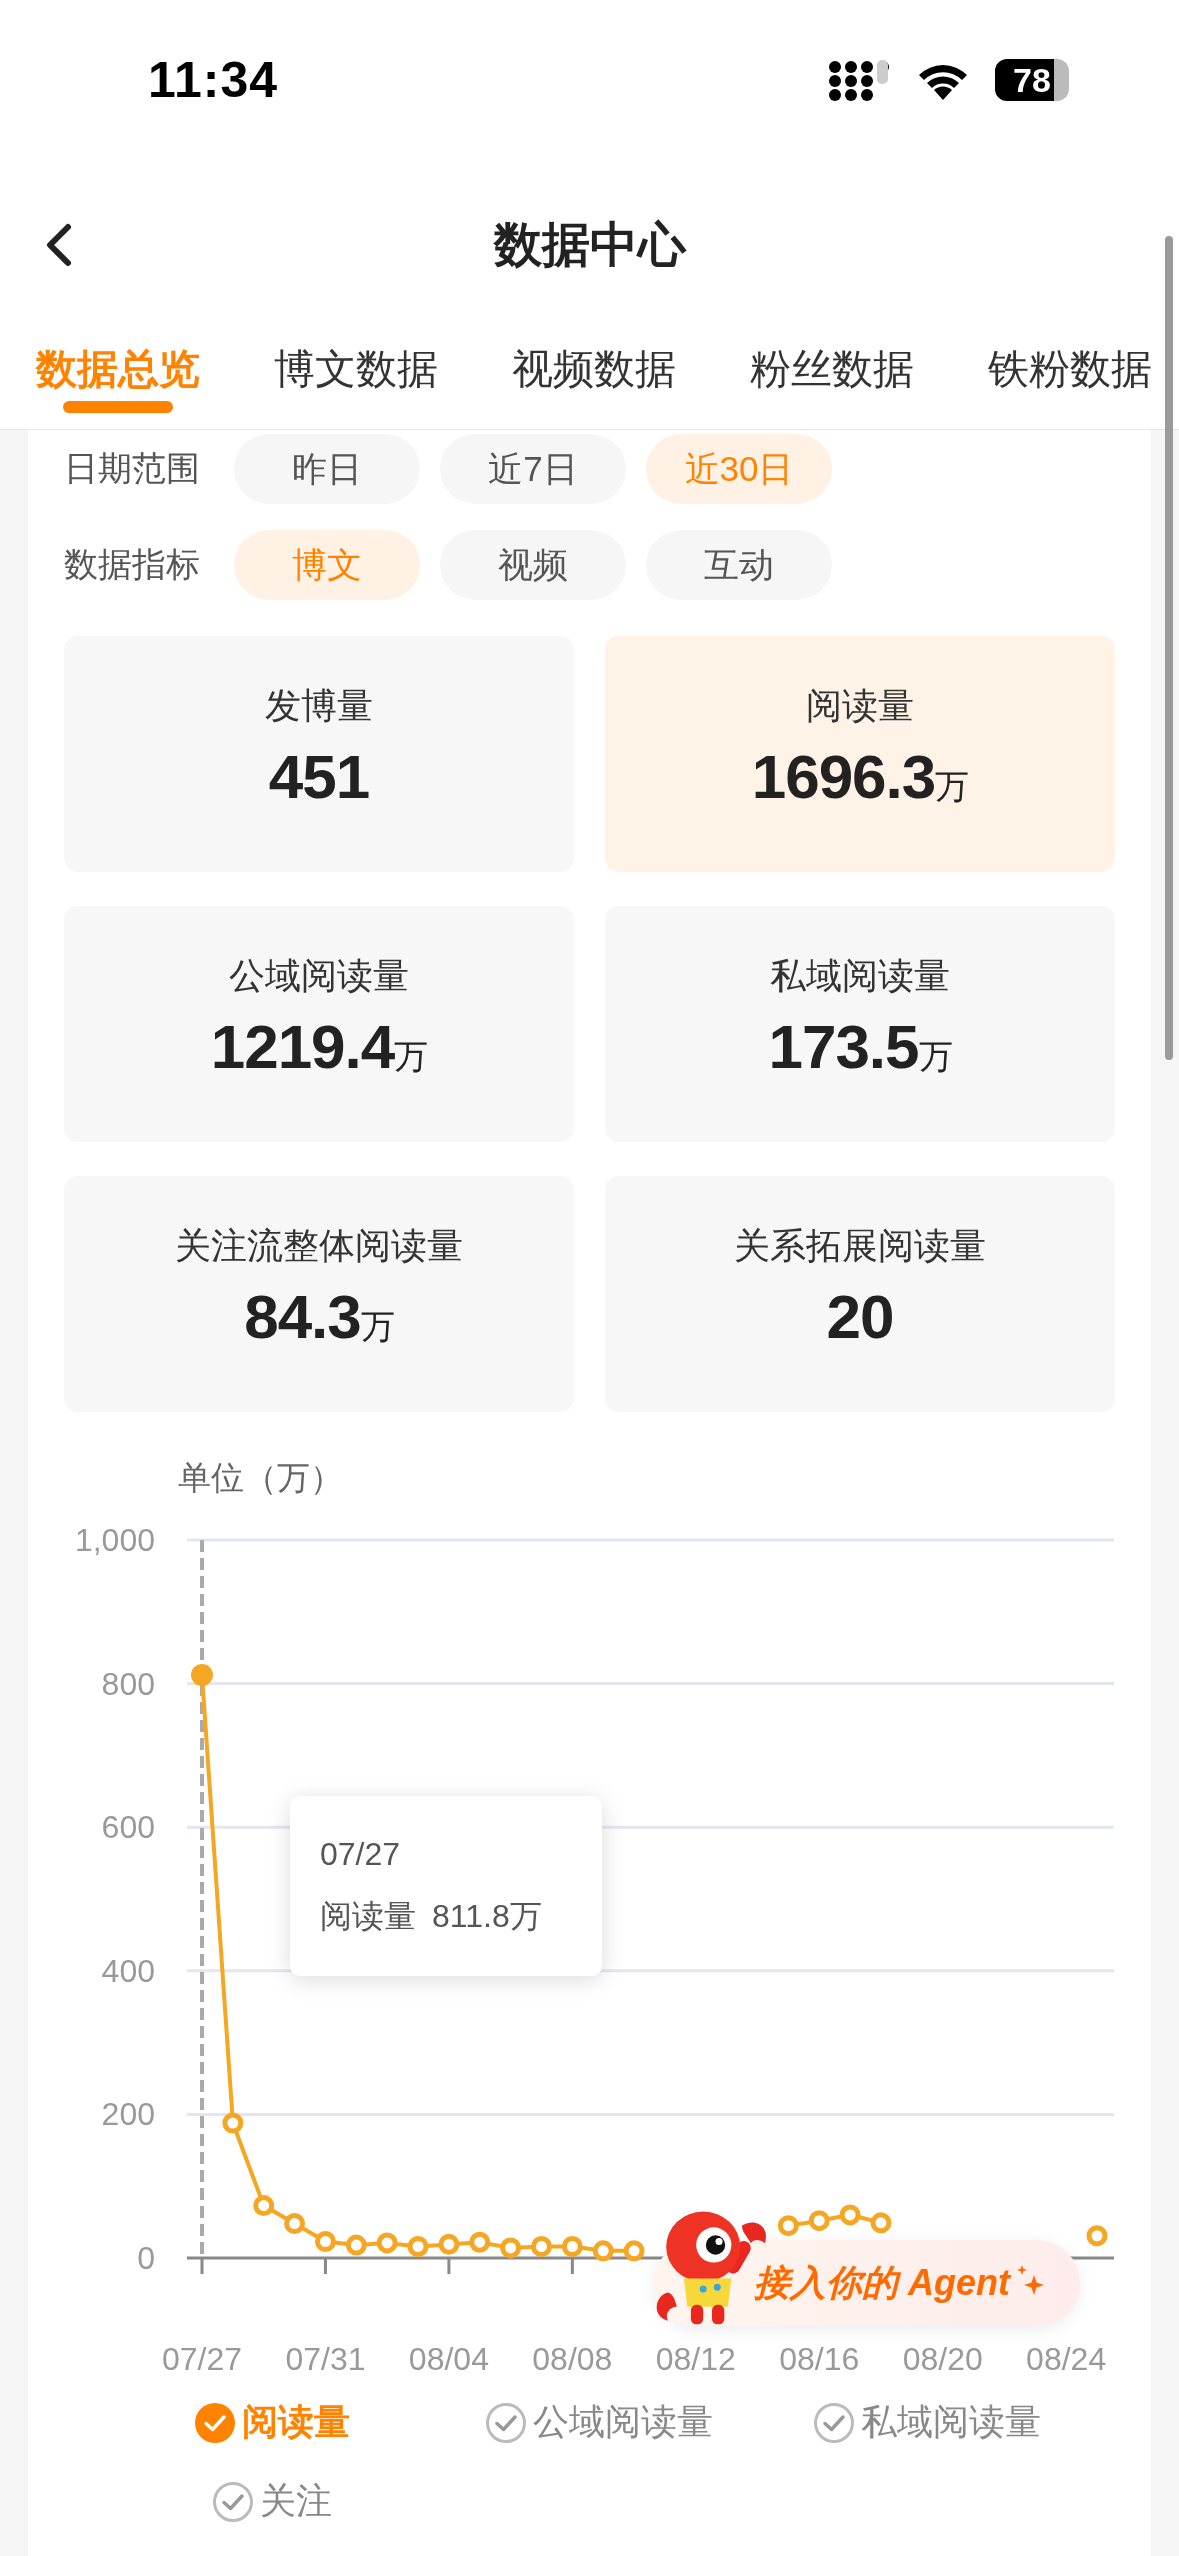 The width and height of the screenshot is (1179, 2556). What do you see at coordinates (739, 565) in the screenshot?
I see `filter-chip: 互动` at bounding box center [739, 565].